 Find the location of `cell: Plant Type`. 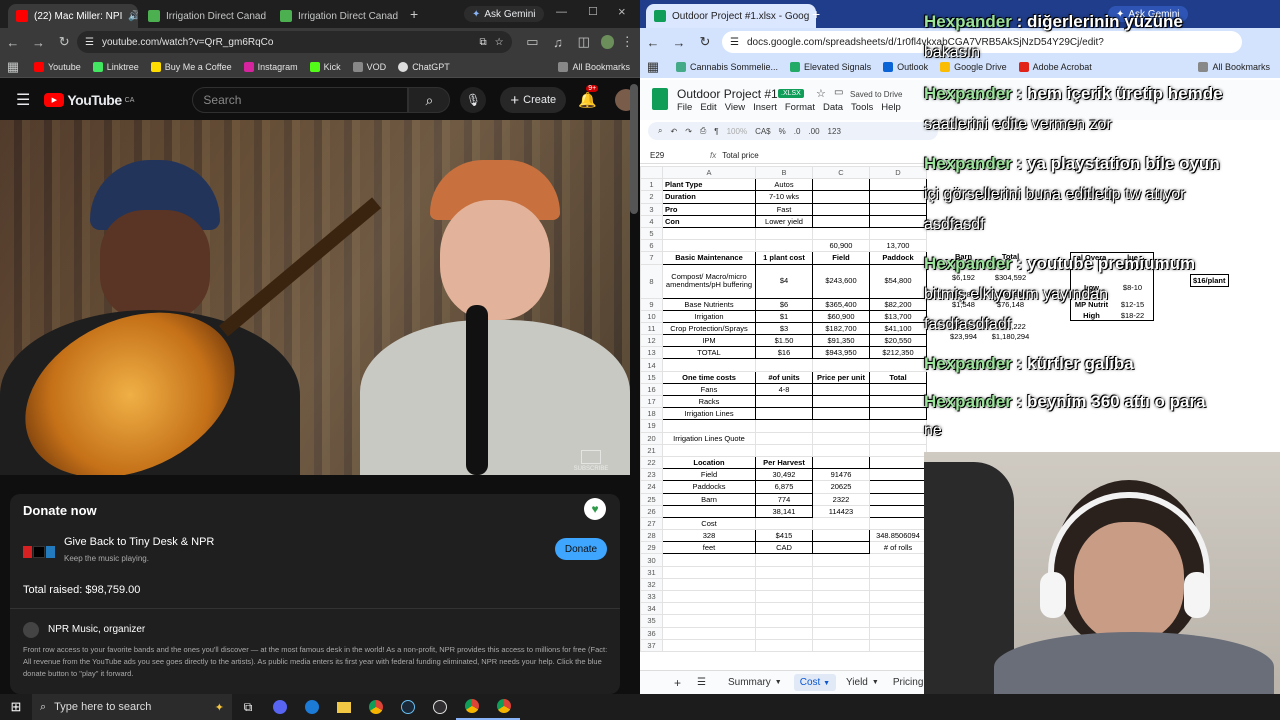

cell: Plant Type is located at coordinates (709, 185).